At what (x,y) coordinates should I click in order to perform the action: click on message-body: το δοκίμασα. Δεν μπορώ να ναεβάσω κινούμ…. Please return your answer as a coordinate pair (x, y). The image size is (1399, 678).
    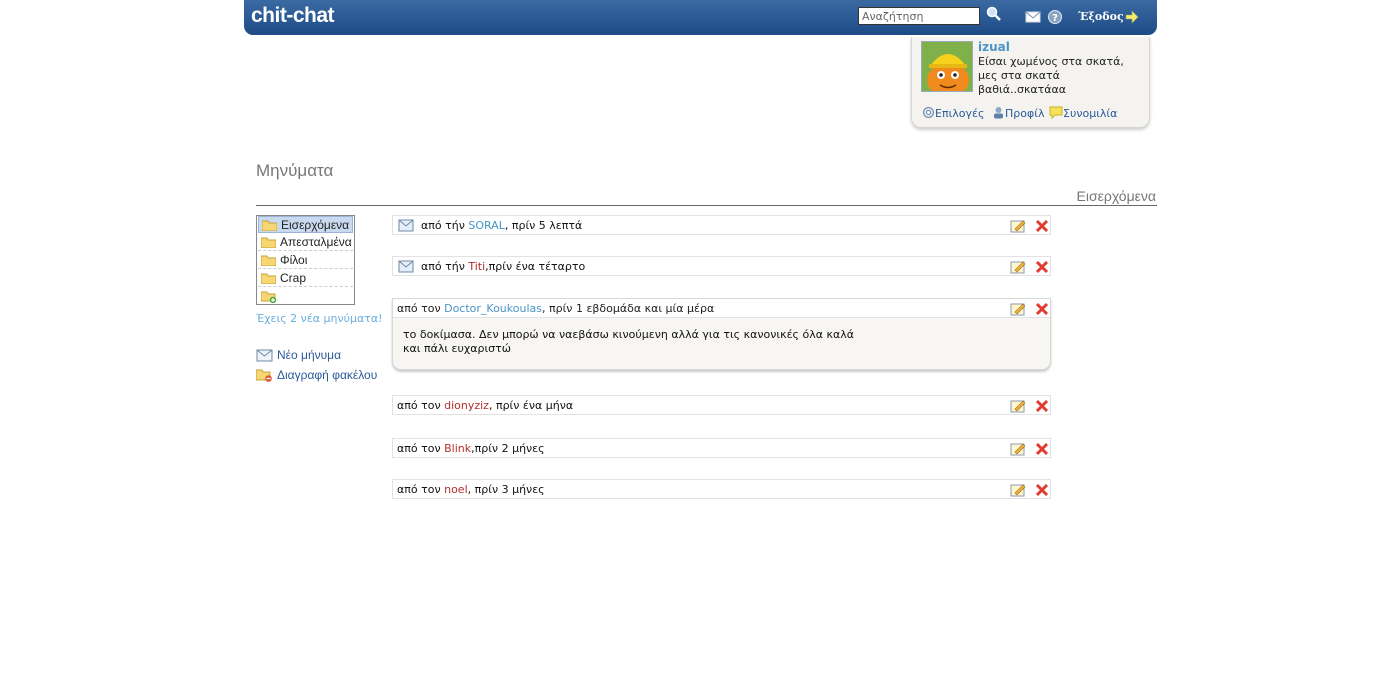
    Looking at the image, I should click on (628, 342).